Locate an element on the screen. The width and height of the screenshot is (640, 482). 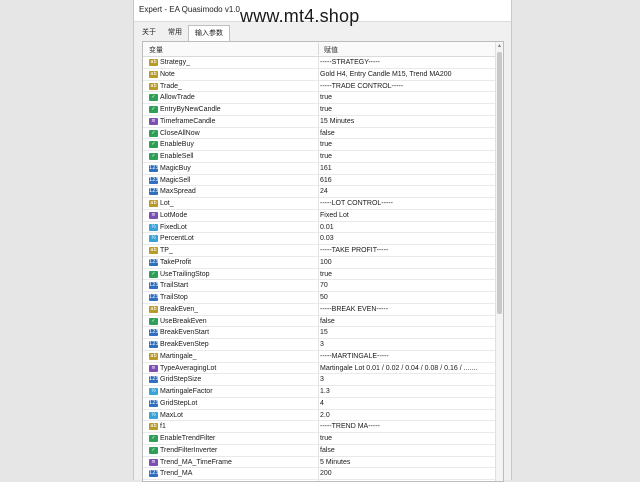
table-row: ≡ LotMode Fixed Lot is located at coordinates (319, 215).